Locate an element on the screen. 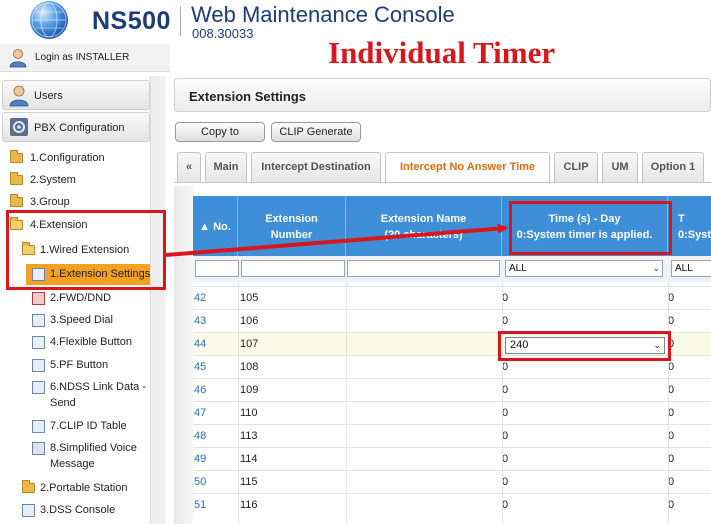  annotation-arrow-icon is located at coordinates (336, 240).